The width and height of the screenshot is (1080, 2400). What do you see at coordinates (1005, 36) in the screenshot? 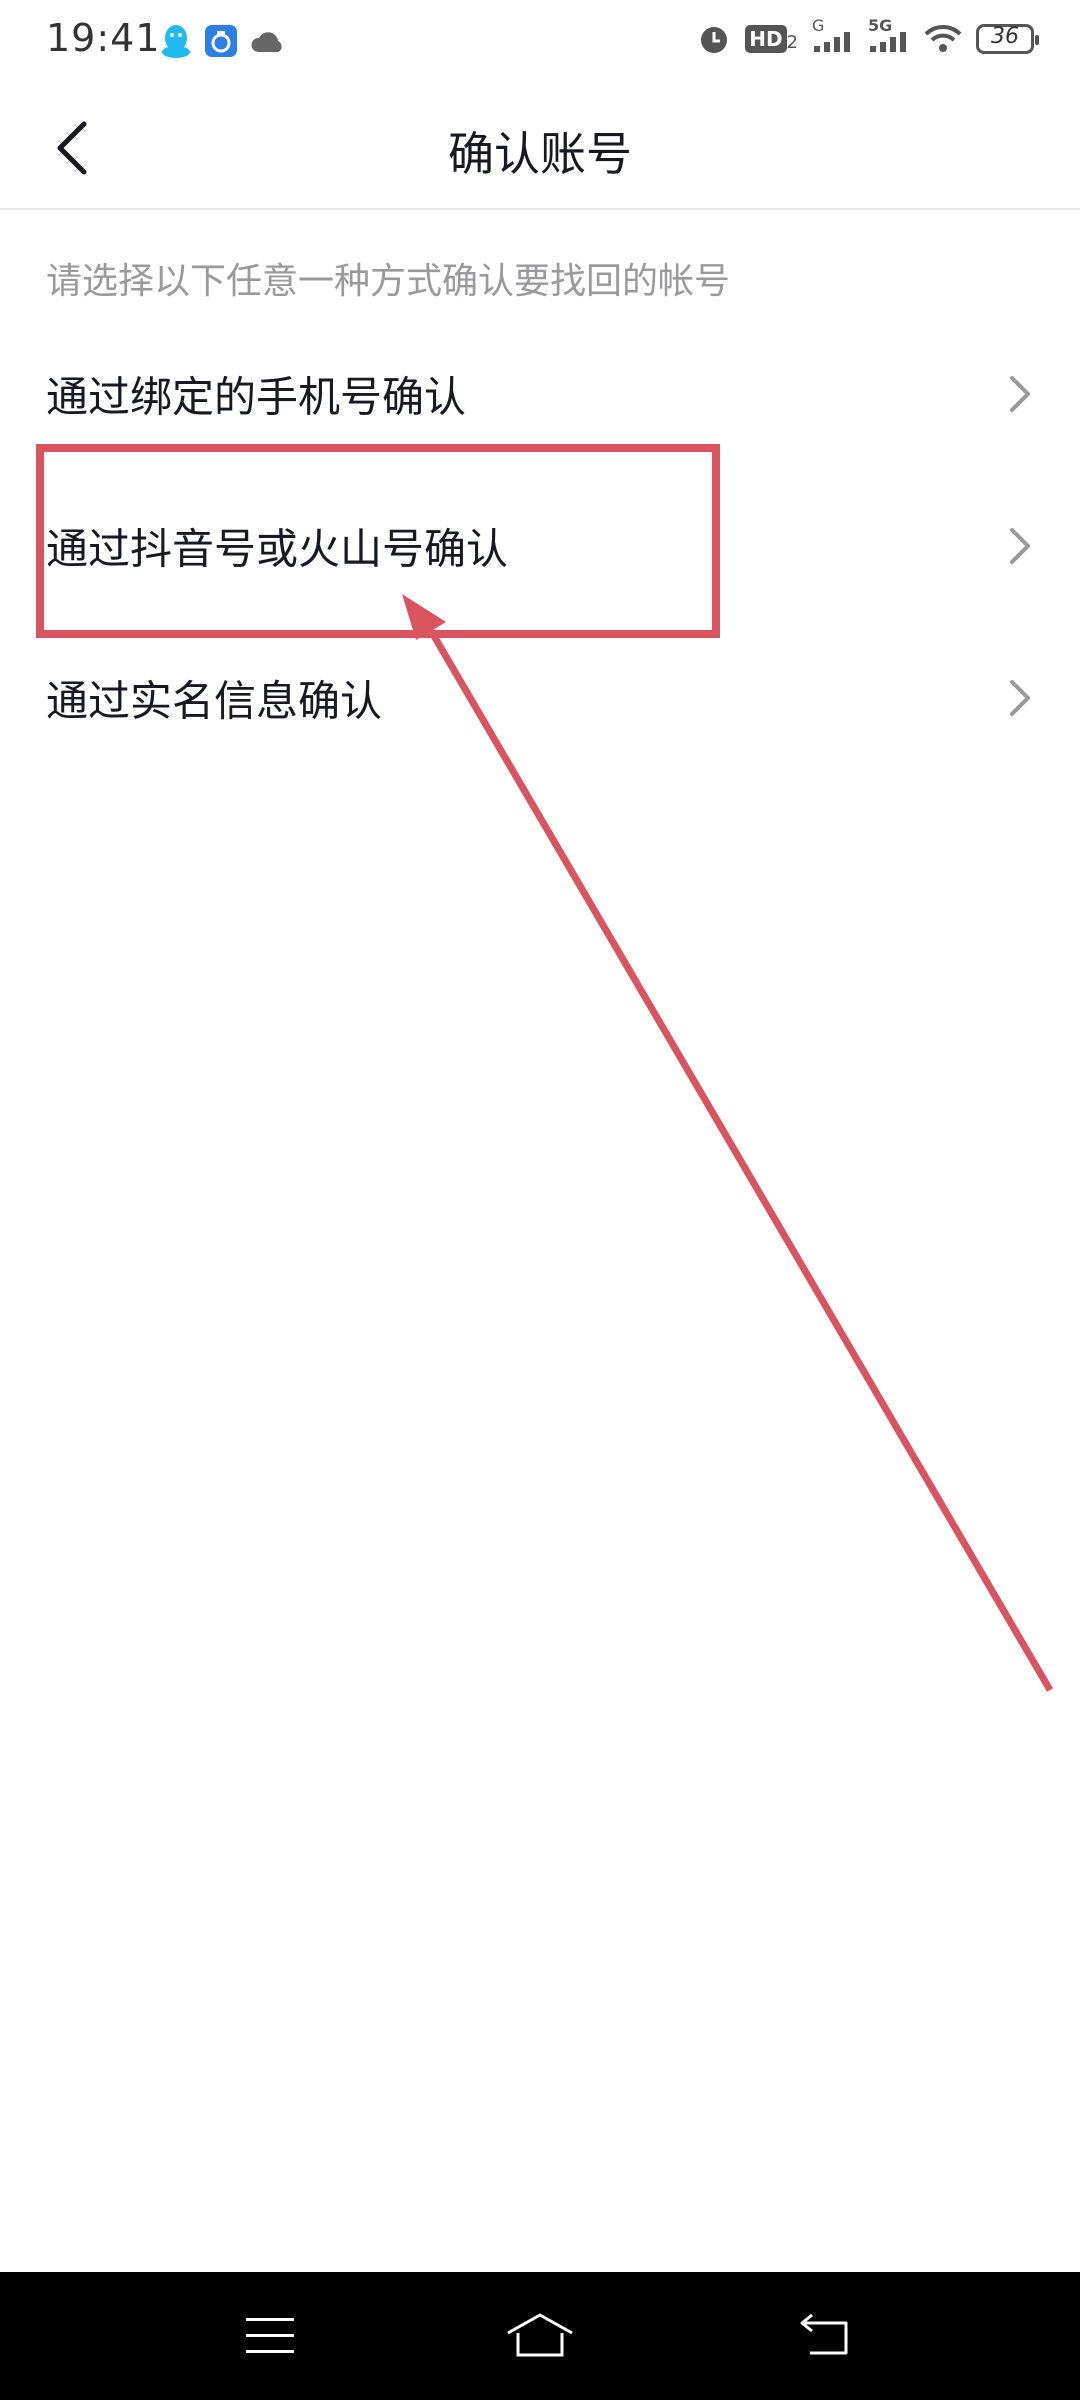
I see `battery-level: 36` at bounding box center [1005, 36].